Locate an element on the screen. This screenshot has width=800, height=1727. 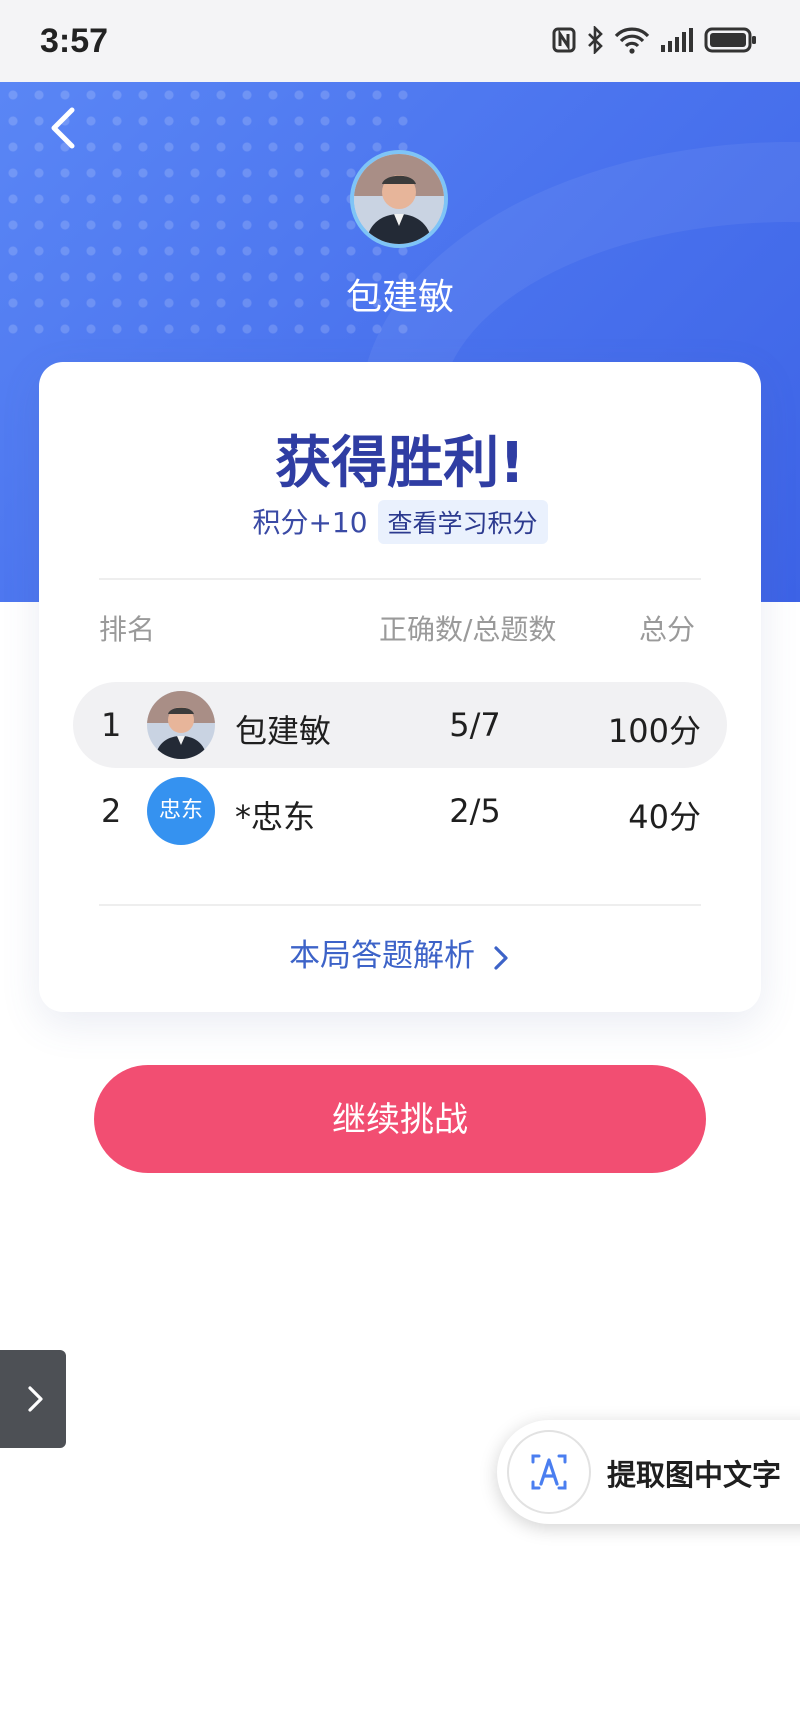
view-points-link: 查看学习积分 is located at coordinates (462, 522).